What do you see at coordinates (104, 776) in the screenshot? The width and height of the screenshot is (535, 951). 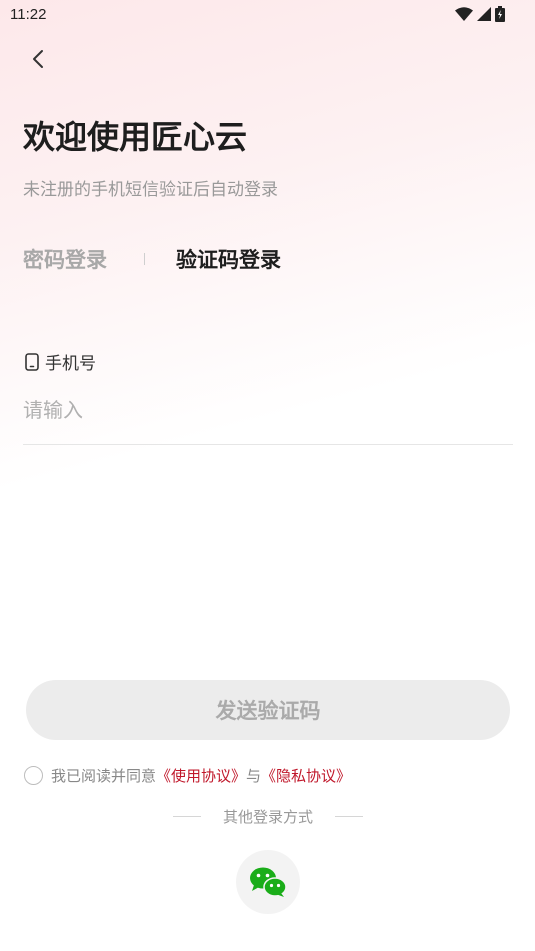 I see `agreement-prefix: 我已阅读并同意` at bounding box center [104, 776].